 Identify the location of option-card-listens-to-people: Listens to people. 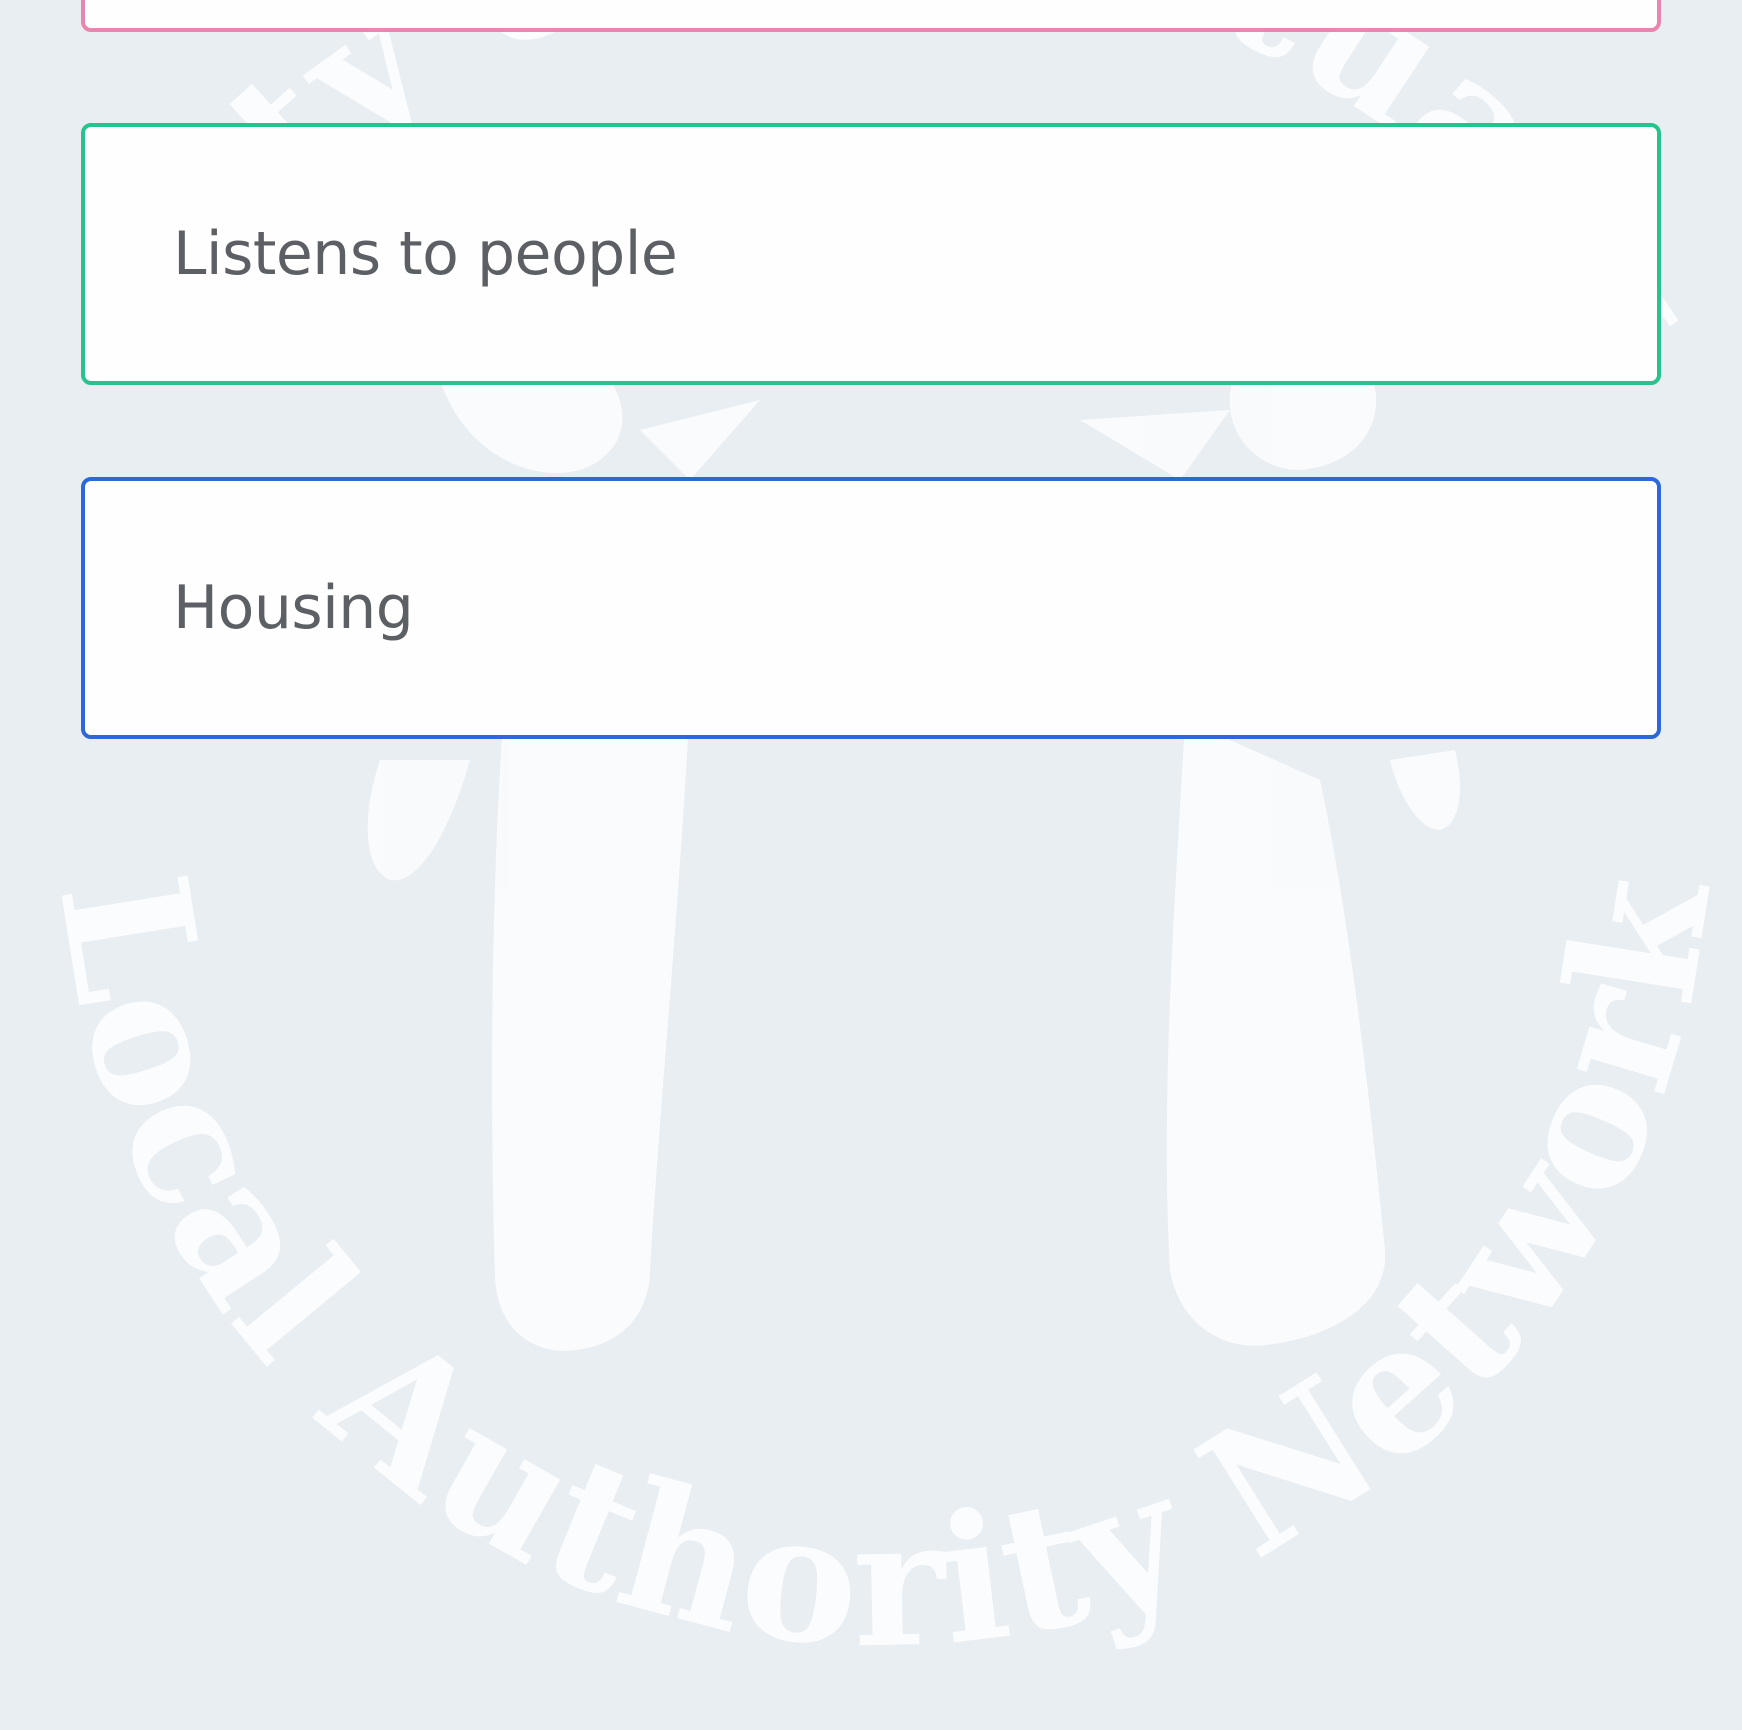
(871, 254).